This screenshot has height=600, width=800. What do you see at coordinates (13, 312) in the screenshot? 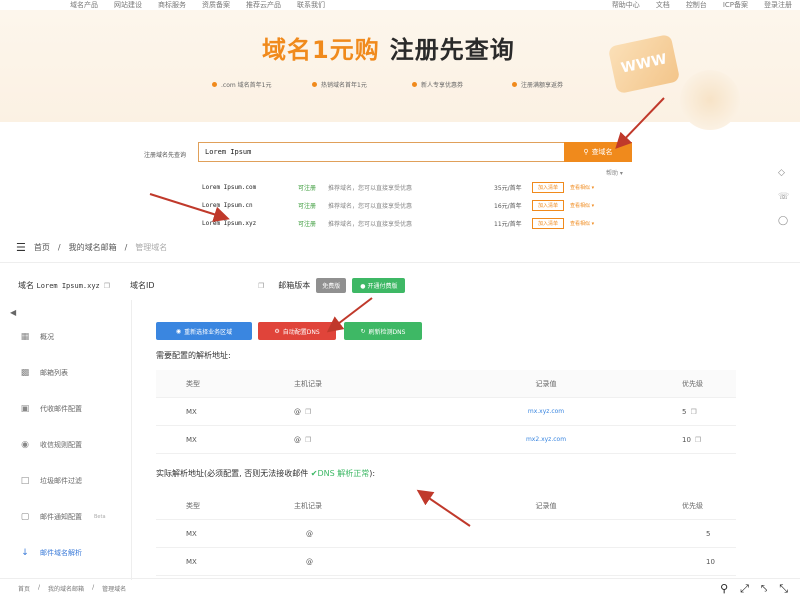
I see `collapse-arrow-icon: ◀` at bounding box center [13, 312].